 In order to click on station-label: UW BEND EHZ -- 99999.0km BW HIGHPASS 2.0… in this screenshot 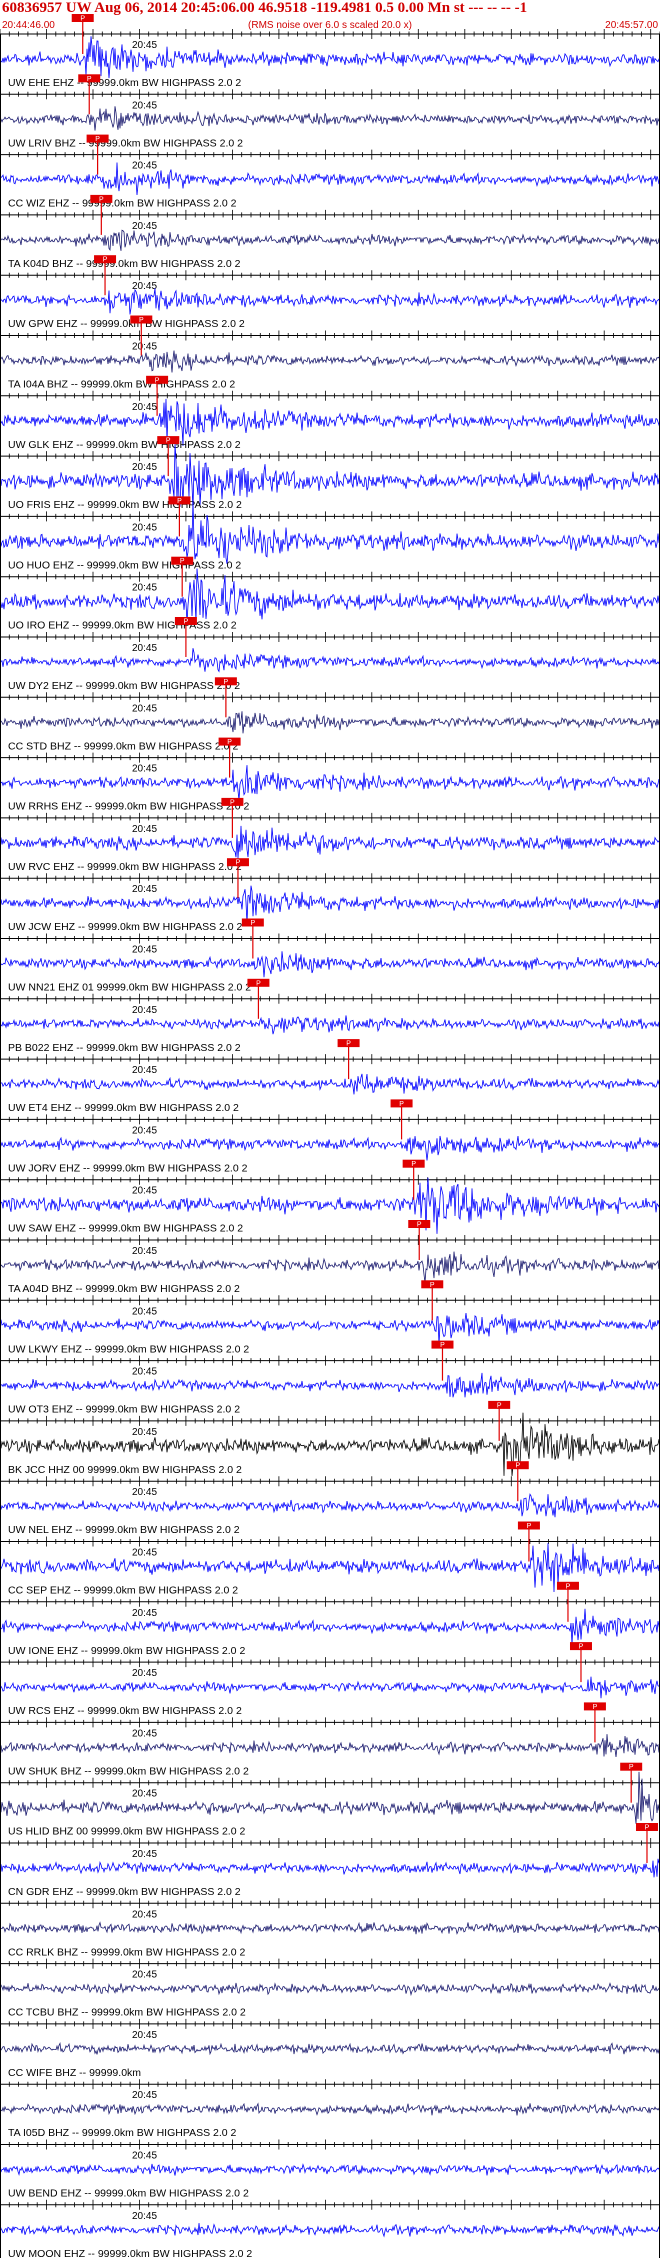, I will do `click(128, 2194)`.